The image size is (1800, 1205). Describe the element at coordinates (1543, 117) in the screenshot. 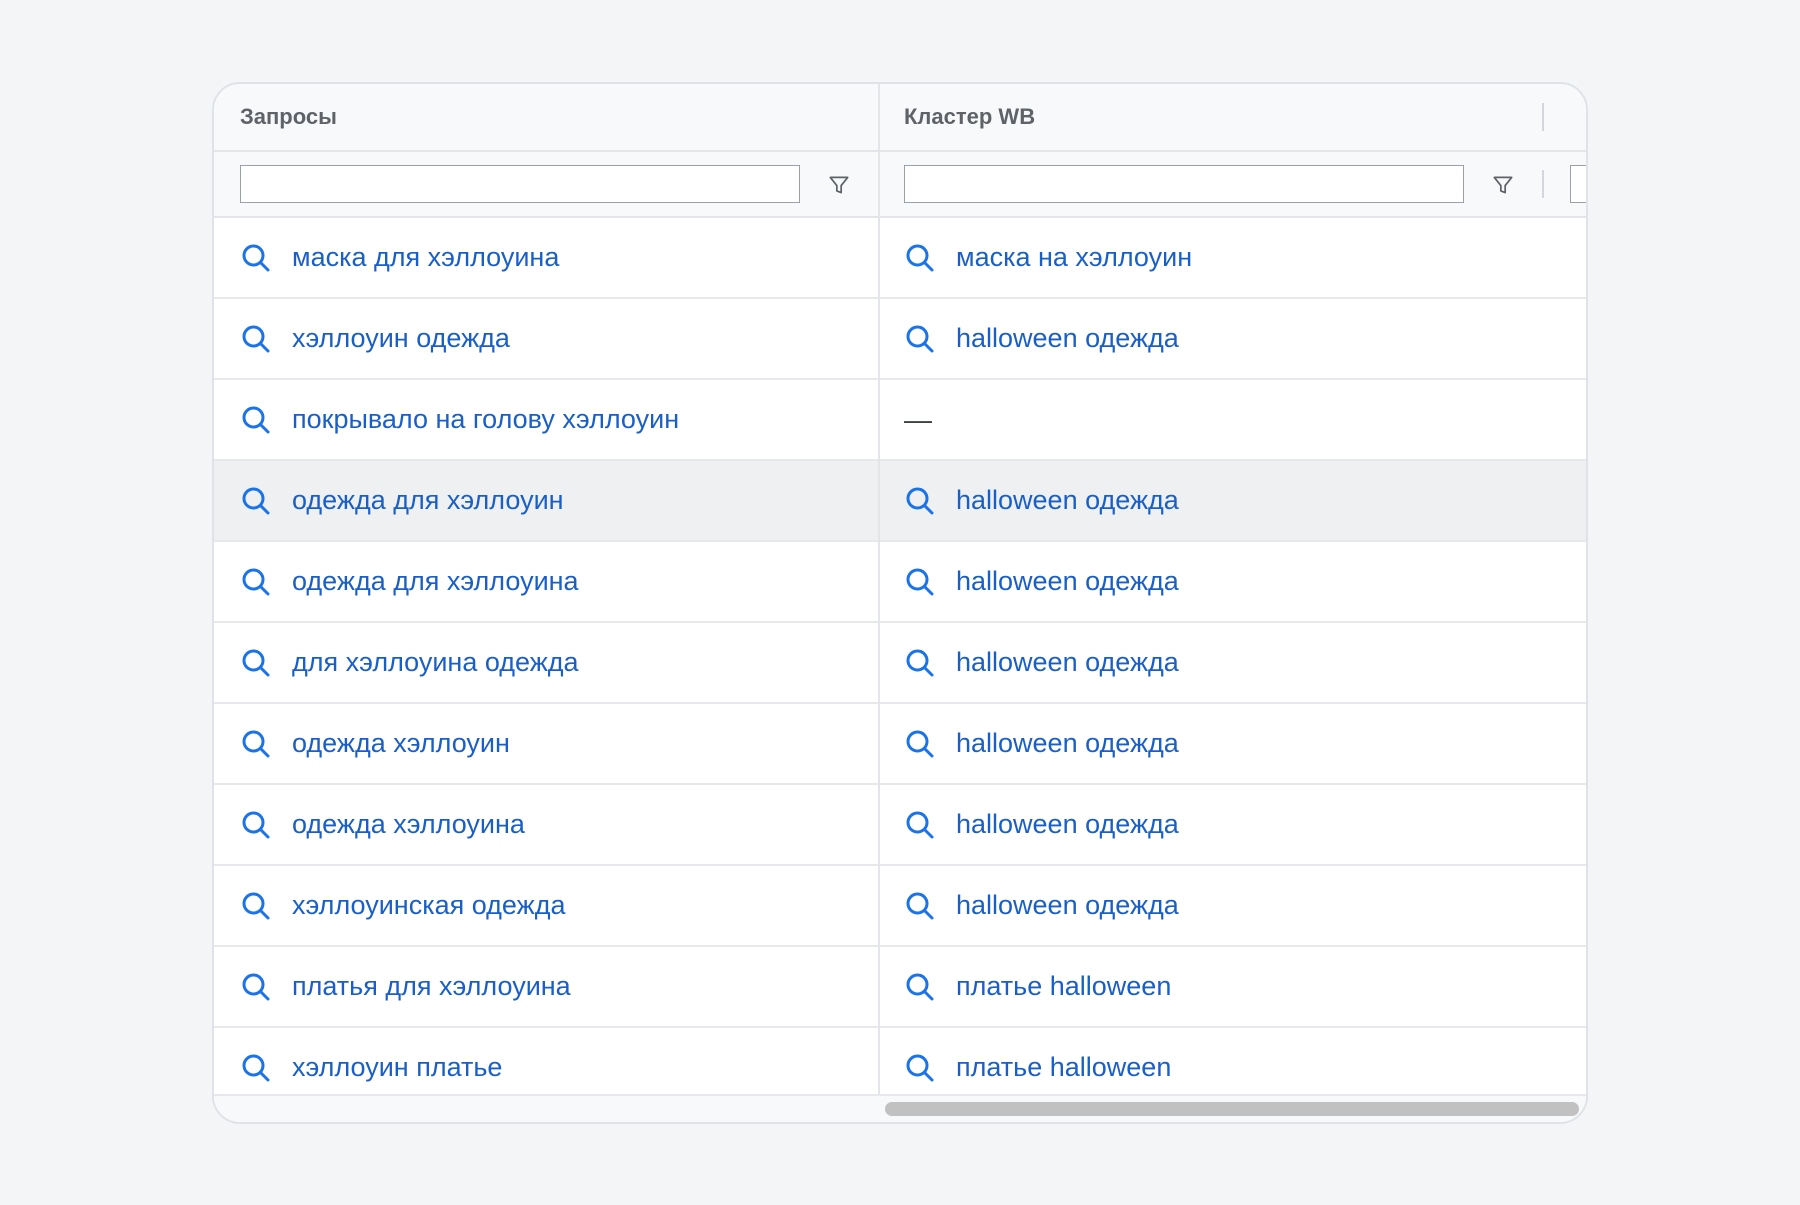

I see `column-resize-handle` at that location.